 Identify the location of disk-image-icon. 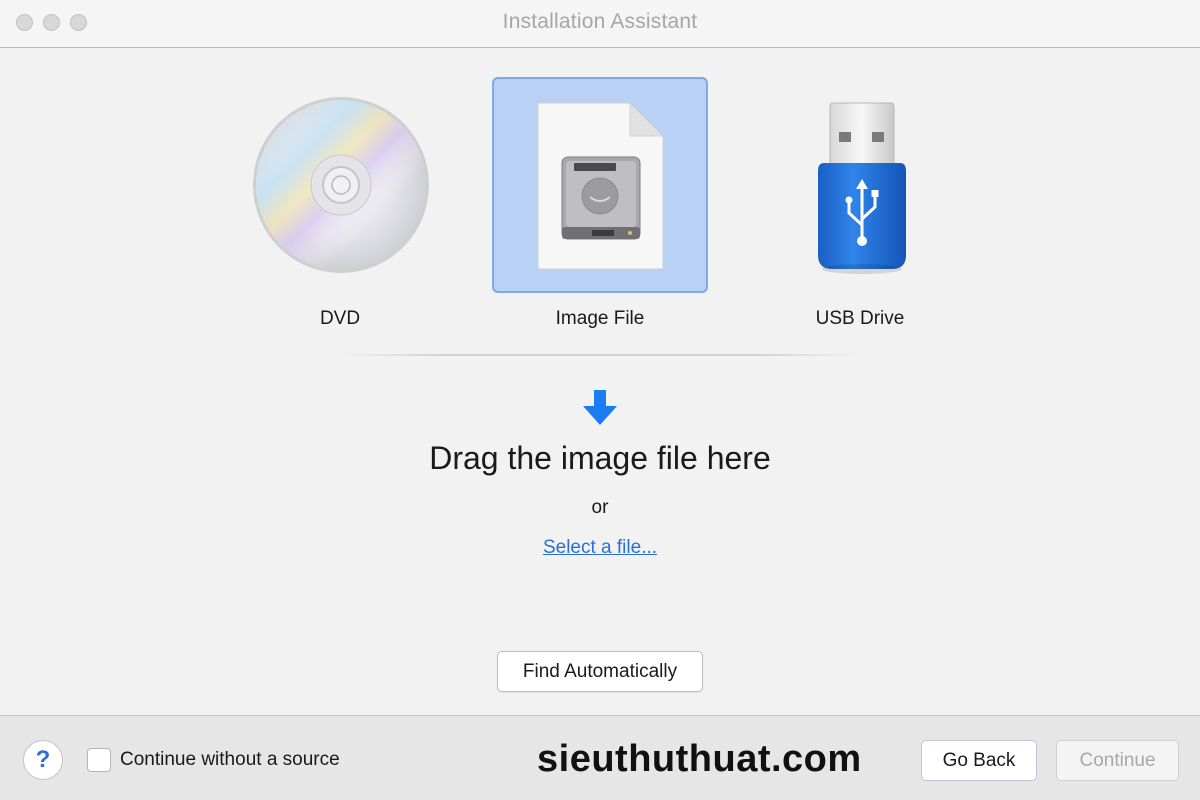
(601, 185).